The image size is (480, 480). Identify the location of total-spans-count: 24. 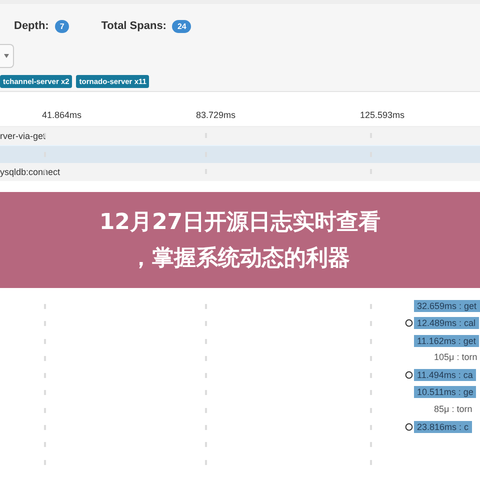
(182, 26).